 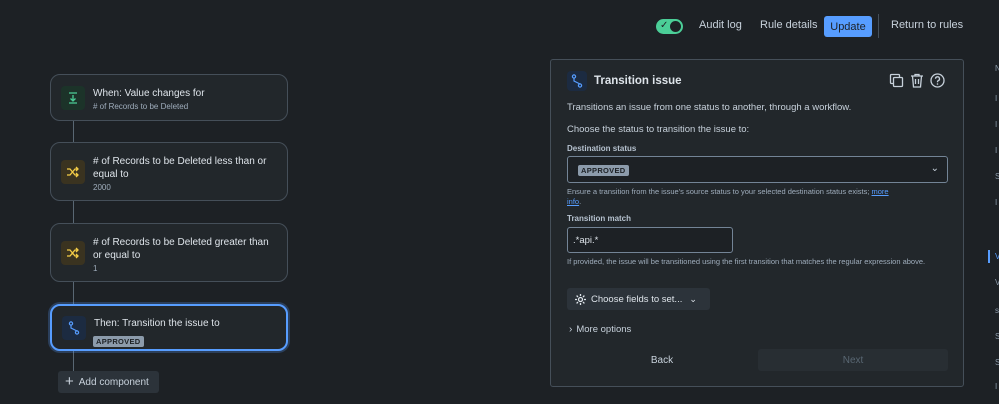 I want to click on more-info-link: info, so click(x=573, y=201).